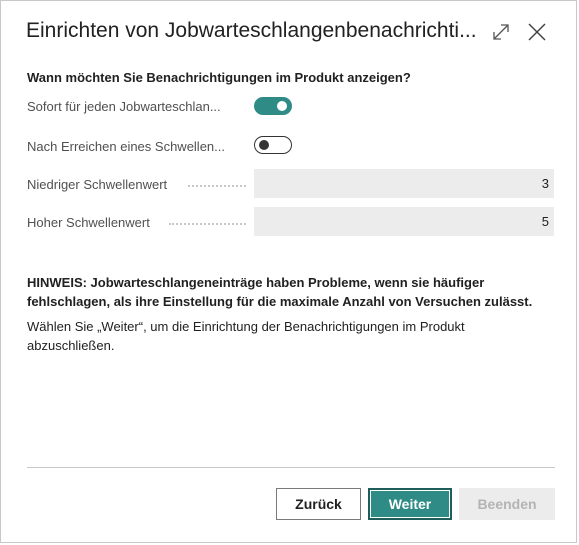 The height and width of the screenshot is (545, 579). What do you see at coordinates (410, 504) in the screenshot?
I see `next-button: Weiter` at bounding box center [410, 504].